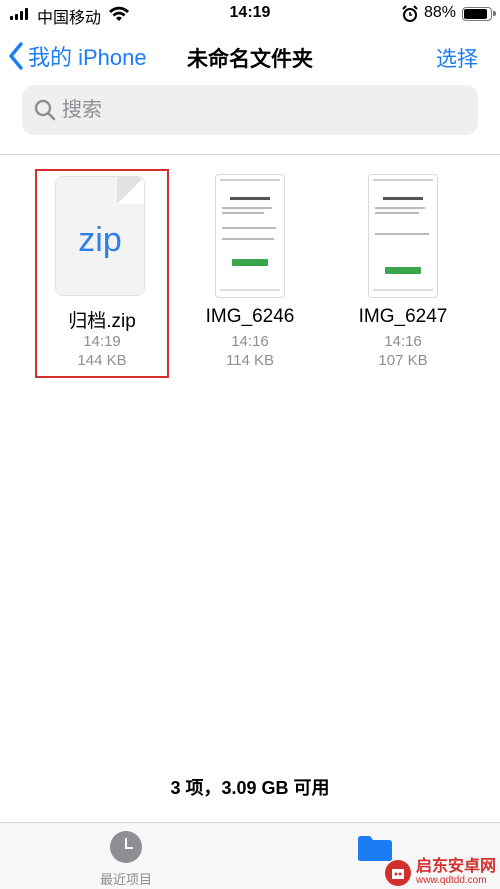  I want to click on select-button: 选择, so click(457, 58).